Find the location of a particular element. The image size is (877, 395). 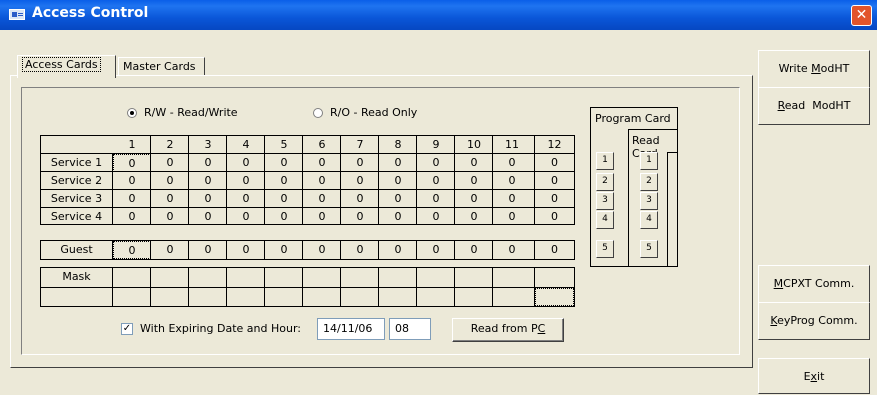

mcpxt-comm-button: MCPXT Comm. is located at coordinates (814, 284).